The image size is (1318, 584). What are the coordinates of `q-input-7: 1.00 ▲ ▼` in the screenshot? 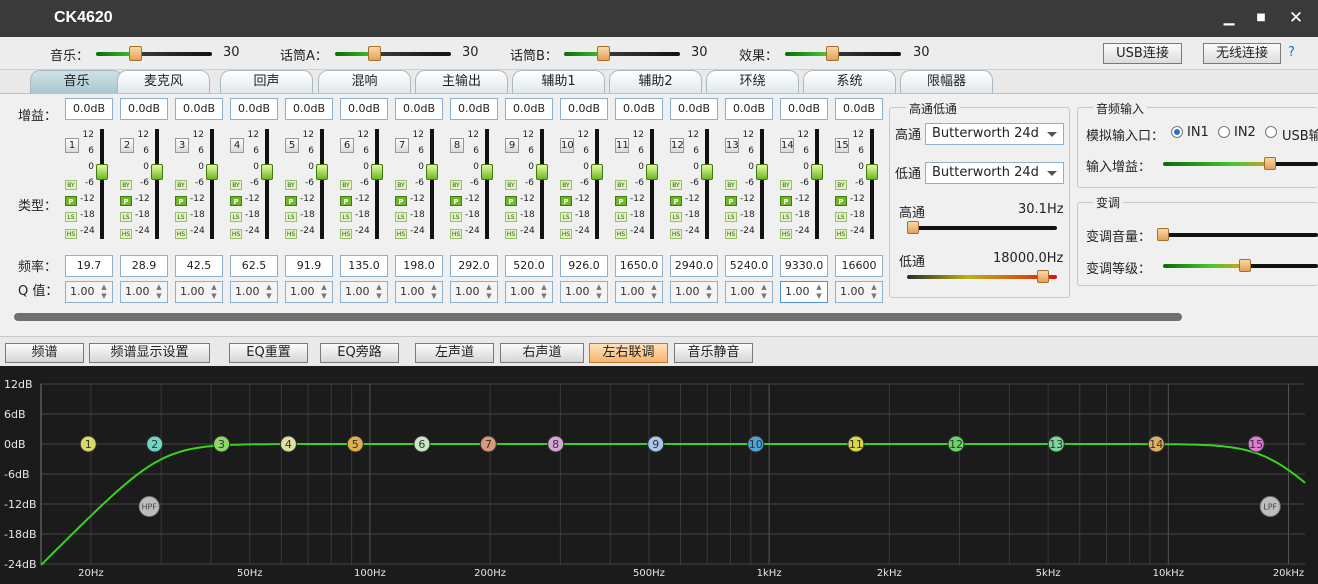 It's located at (419, 292).